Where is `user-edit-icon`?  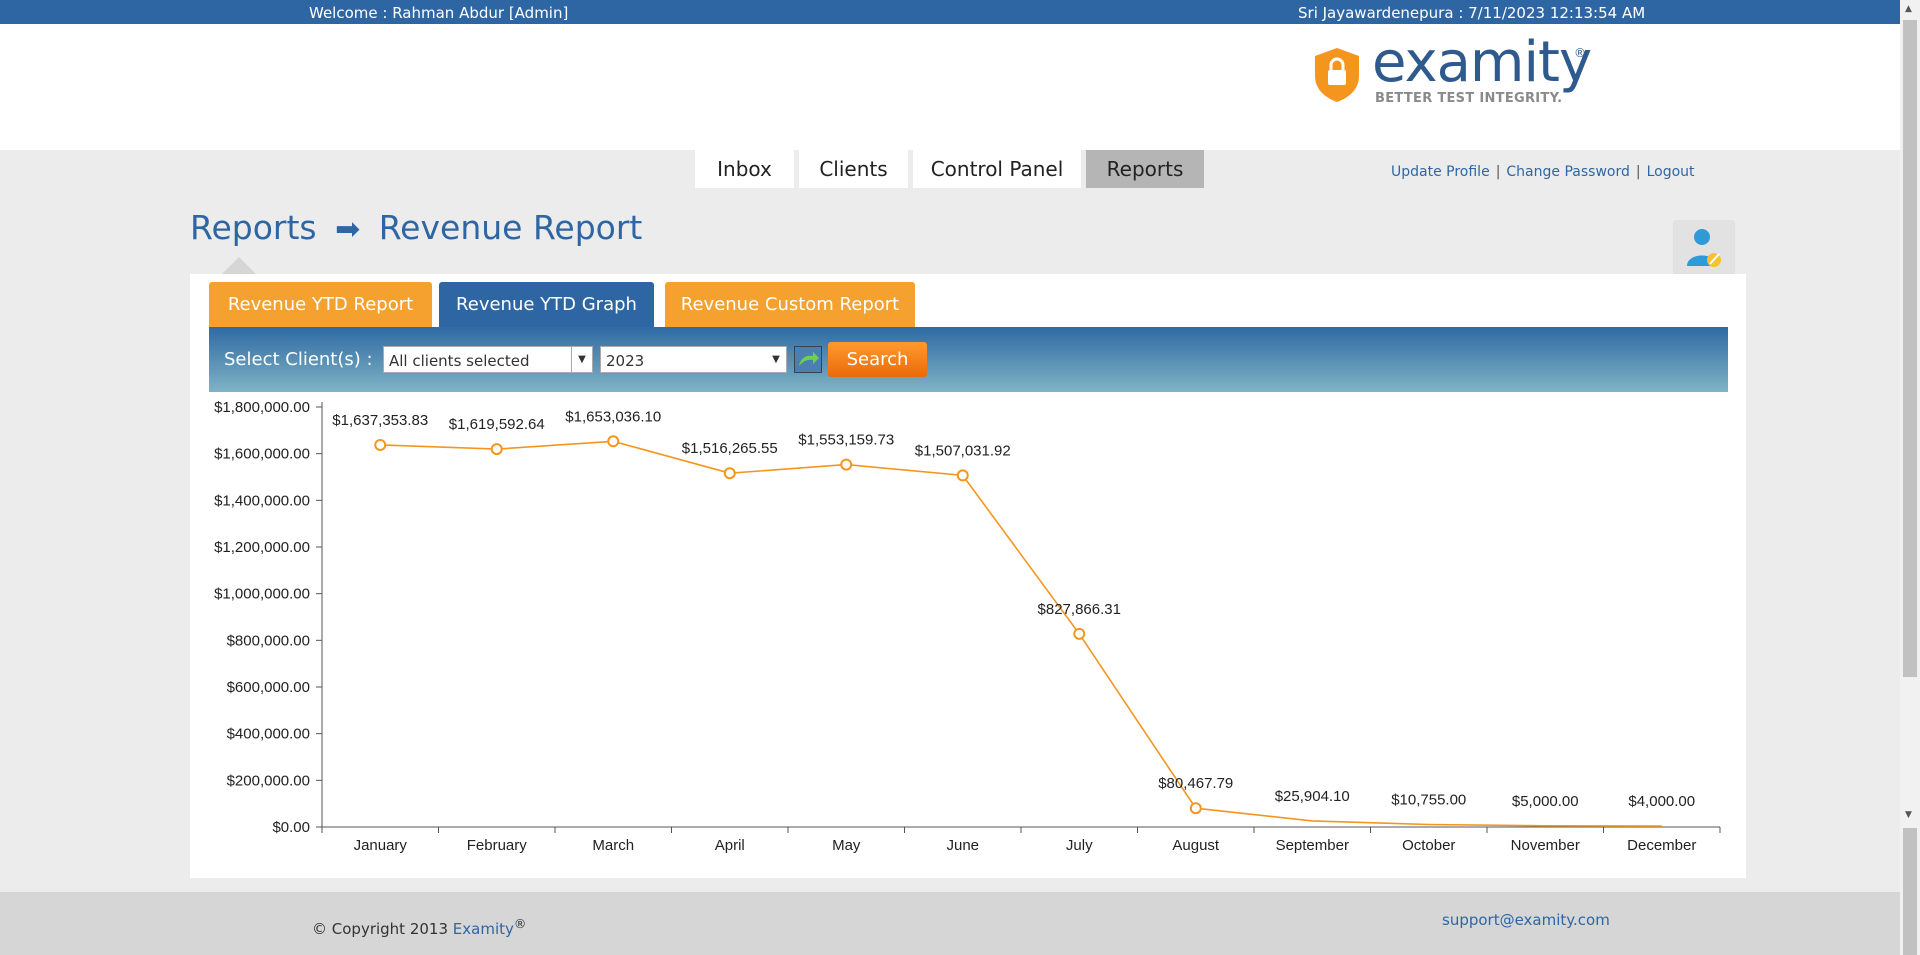 user-edit-icon is located at coordinates (1704, 248).